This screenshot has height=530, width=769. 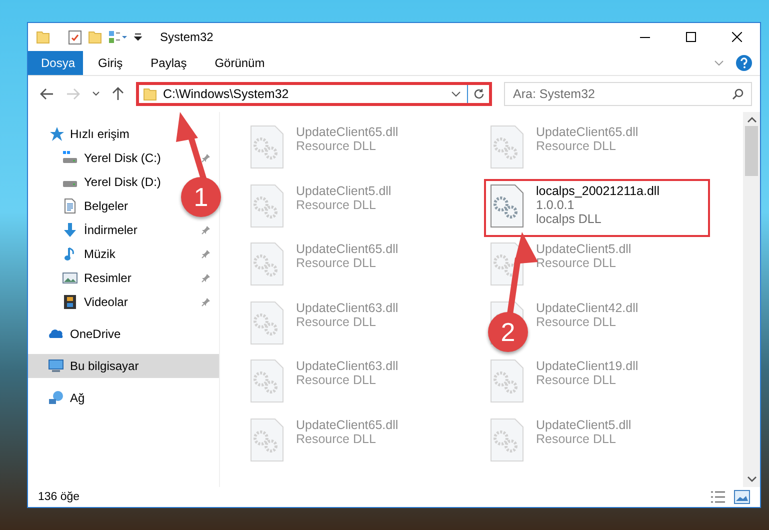 What do you see at coordinates (587, 307) in the screenshot?
I see `file-name: UpdateClient42.dll` at bounding box center [587, 307].